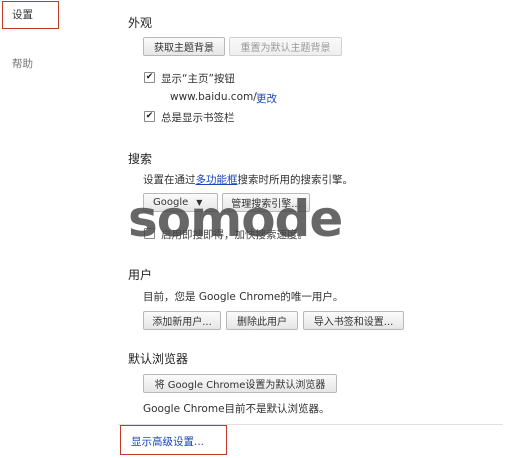  Describe the element at coordinates (217, 180) in the screenshot. I see `omnibox-link: 多功能框` at that location.